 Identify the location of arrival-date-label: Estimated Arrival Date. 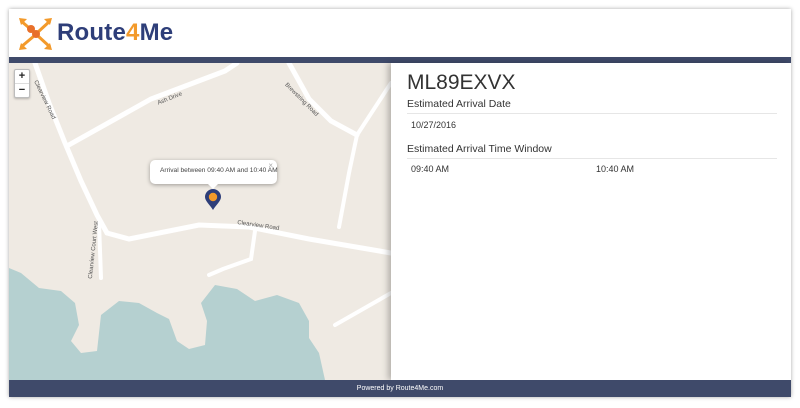
(459, 104).